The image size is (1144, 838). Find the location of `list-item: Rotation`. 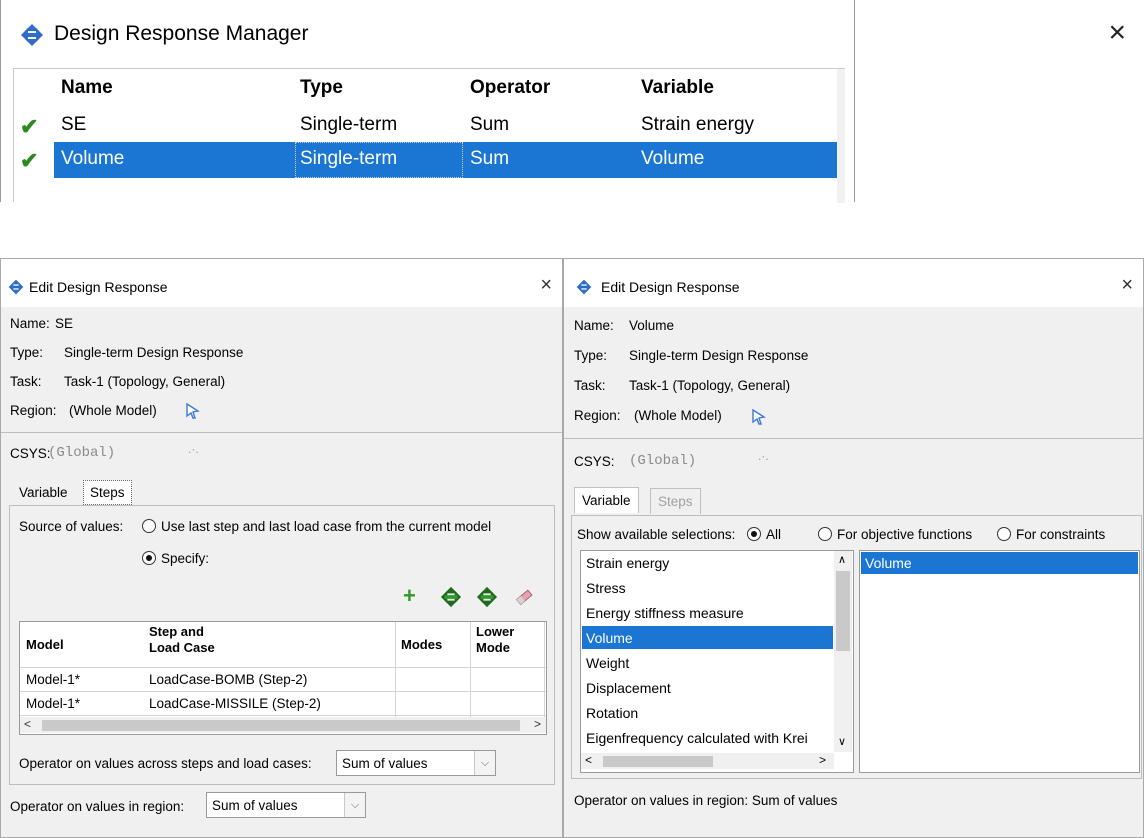

list-item: Rotation is located at coordinates (612, 713).